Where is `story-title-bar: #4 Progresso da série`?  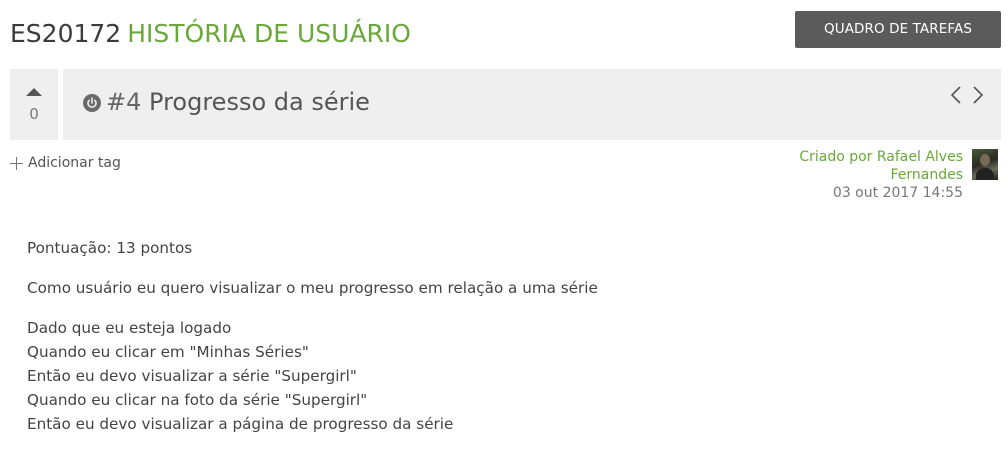
story-title-bar: #4 Progresso da série is located at coordinates (532, 104).